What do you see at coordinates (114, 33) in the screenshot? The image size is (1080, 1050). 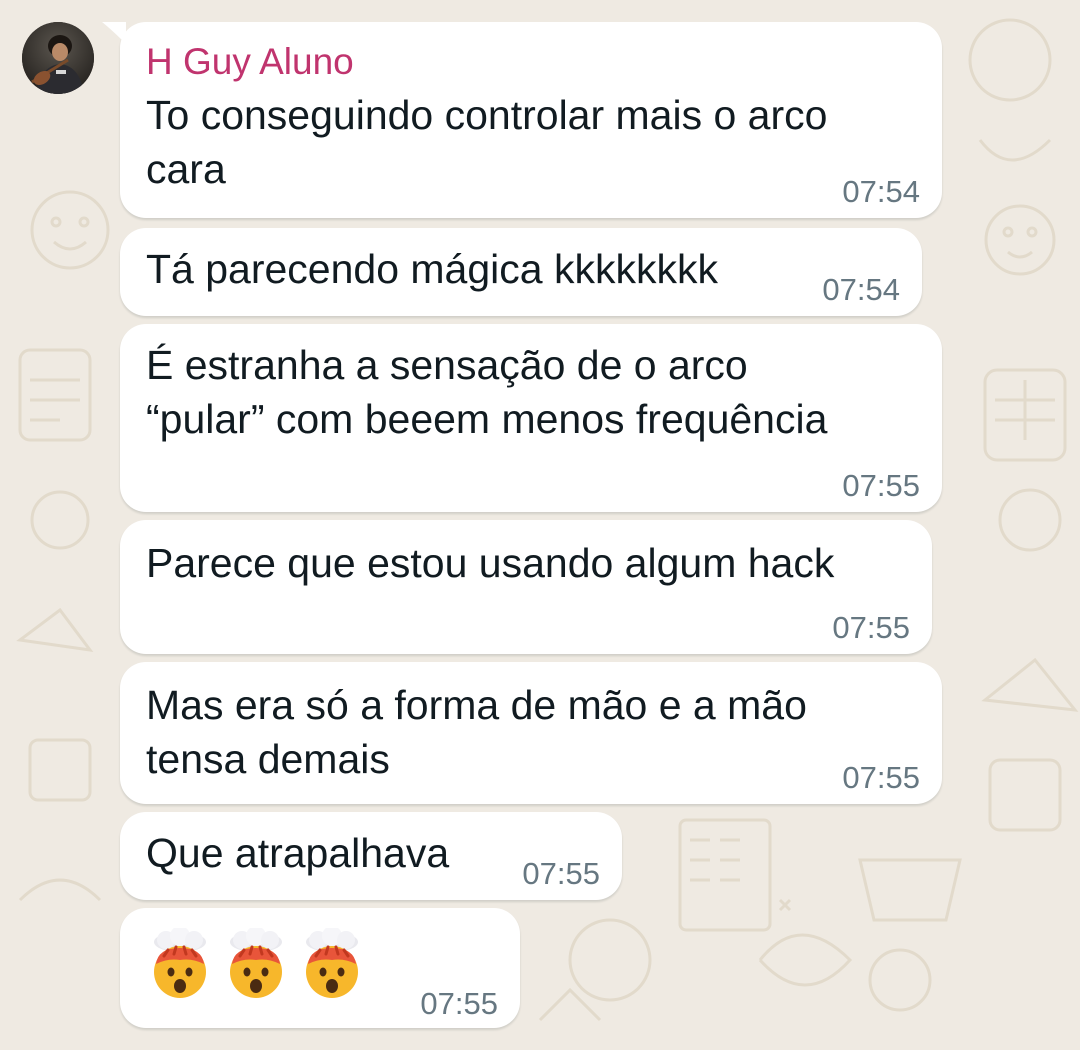 I see `bubble-tail` at bounding box center [114, 33].